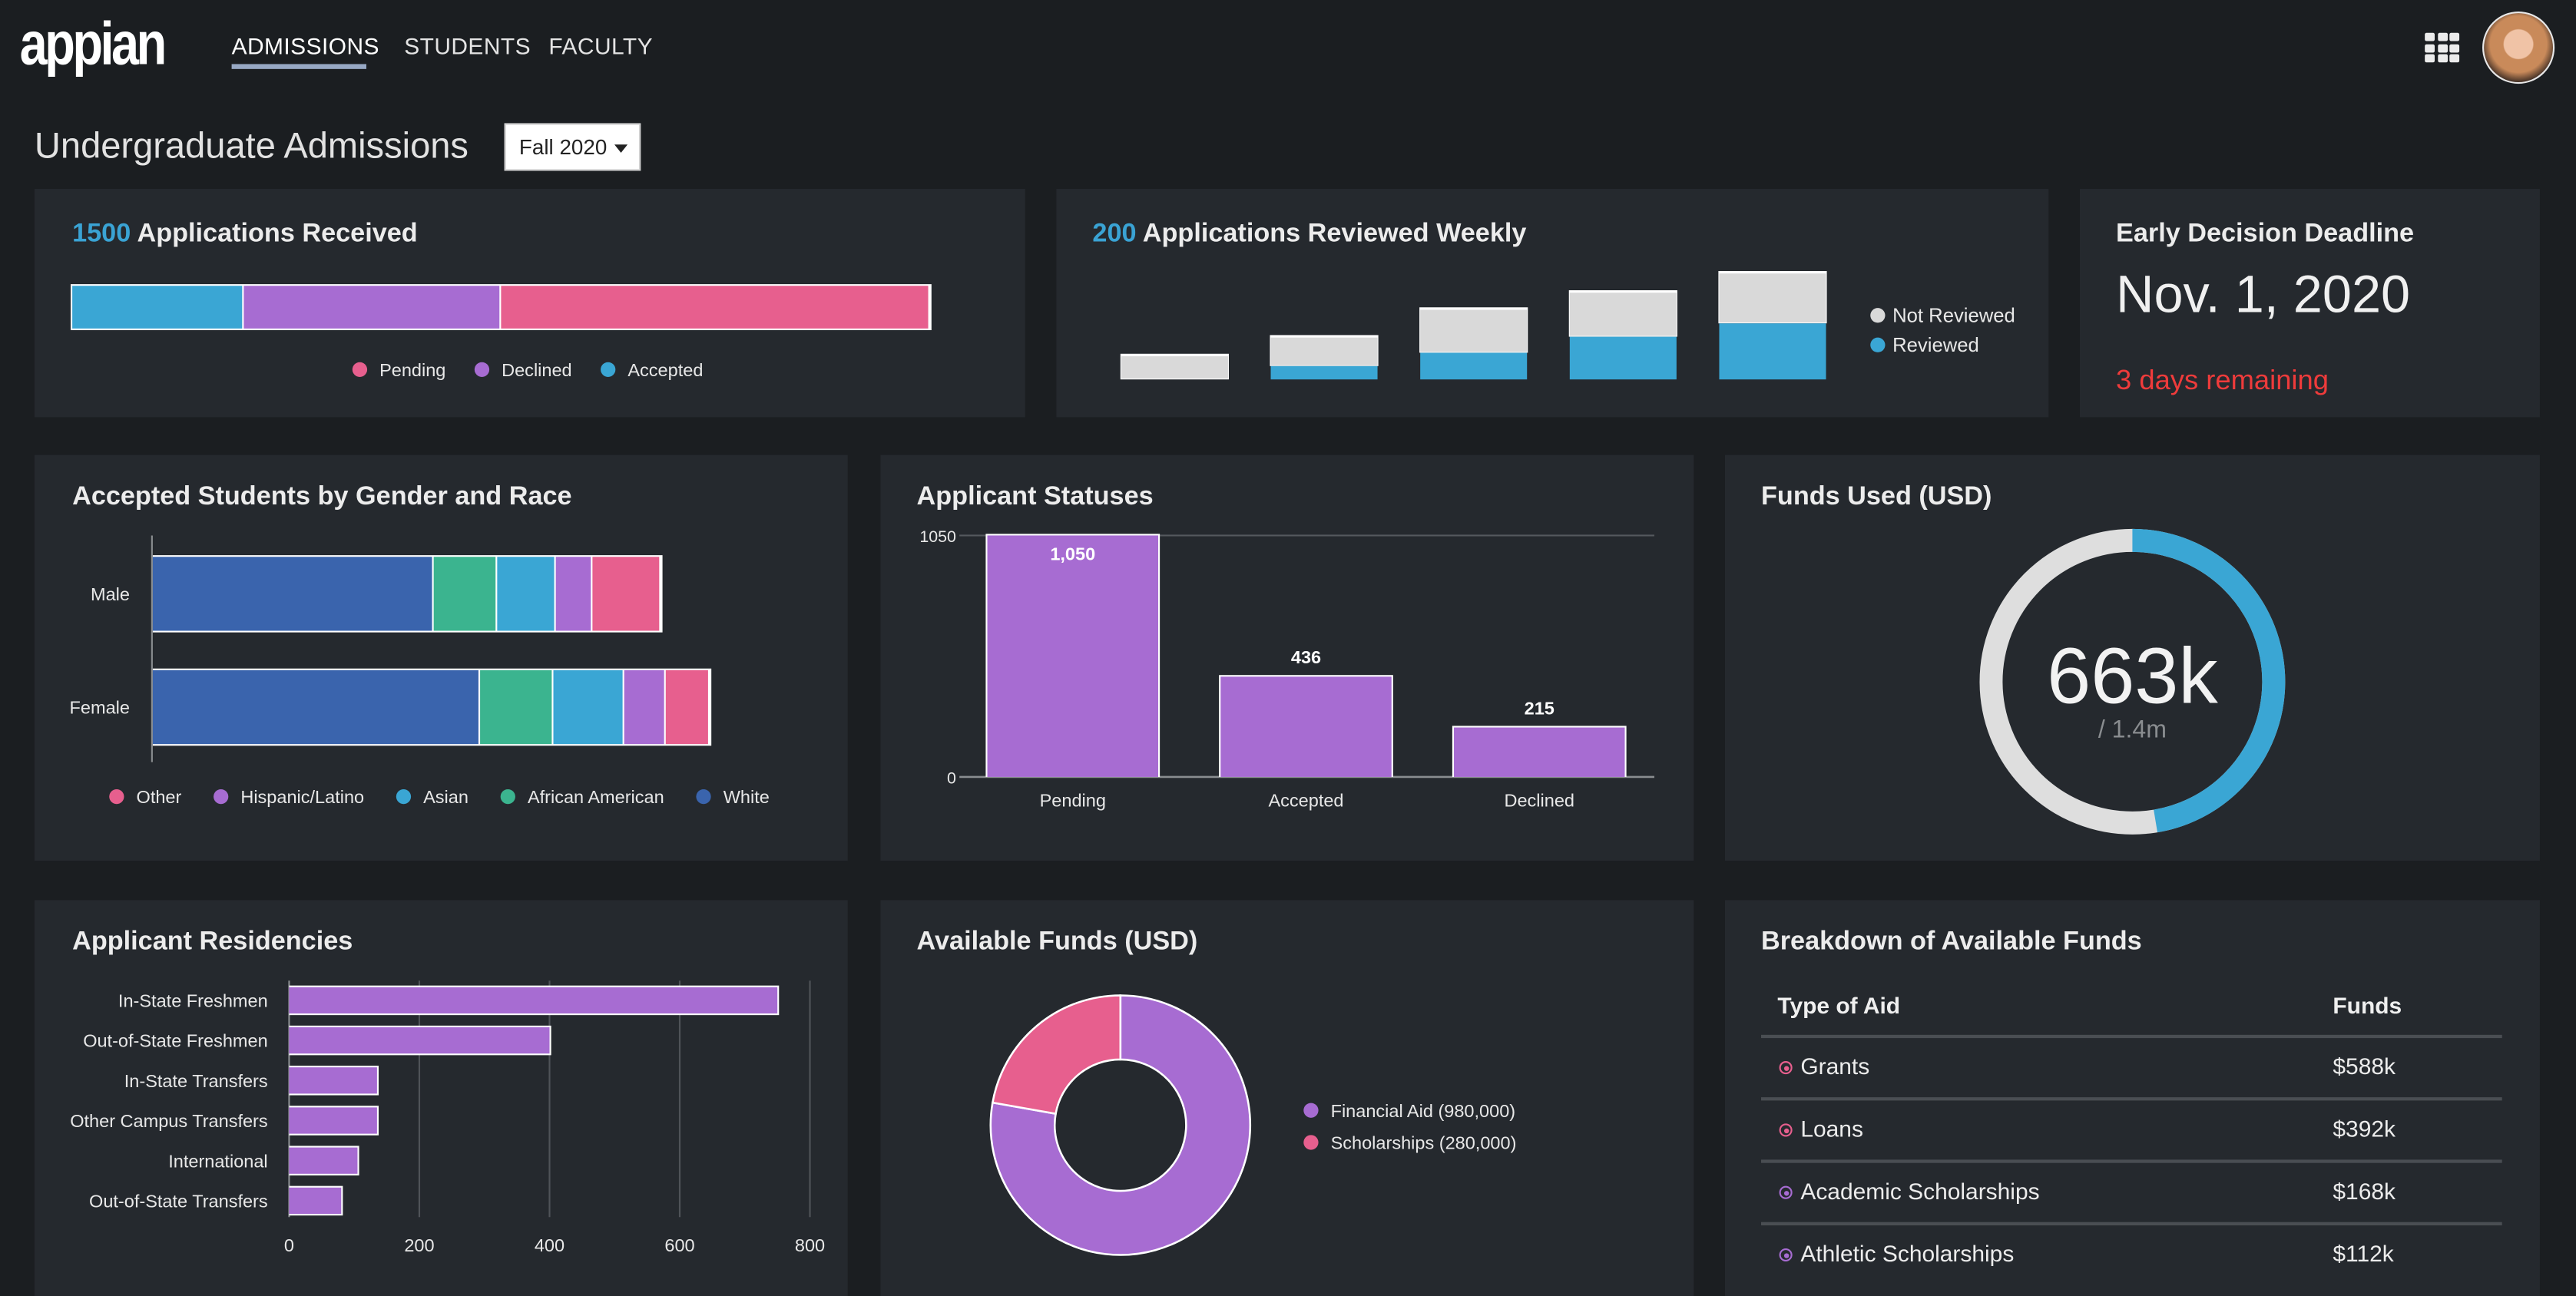  Describe the element at coordinates (608, 370) in the screenshot. I see `legend-dot-accepted` at that location.